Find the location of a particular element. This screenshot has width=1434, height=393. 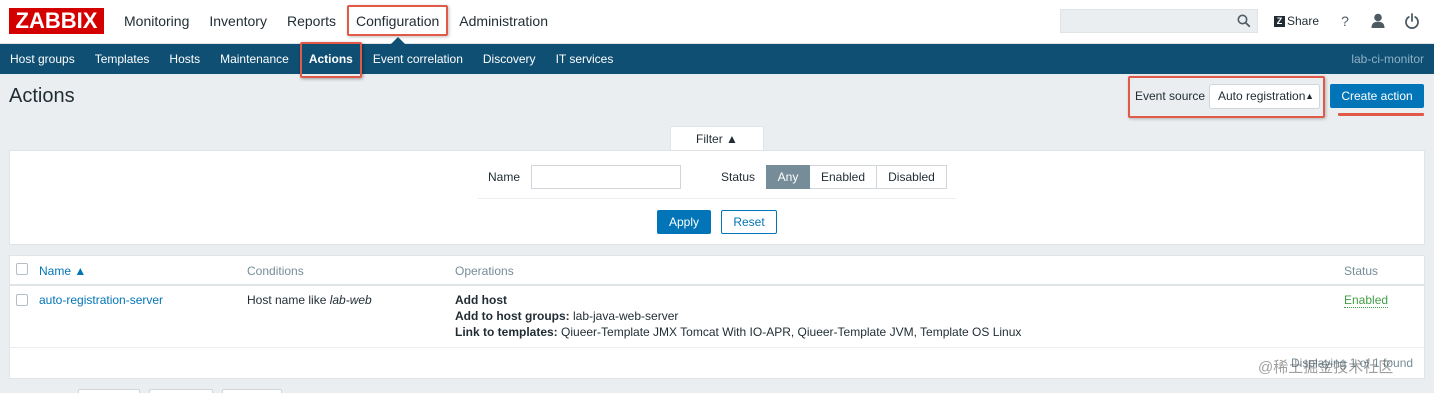

help-icon: ? is located at coordinates (1345, 21).